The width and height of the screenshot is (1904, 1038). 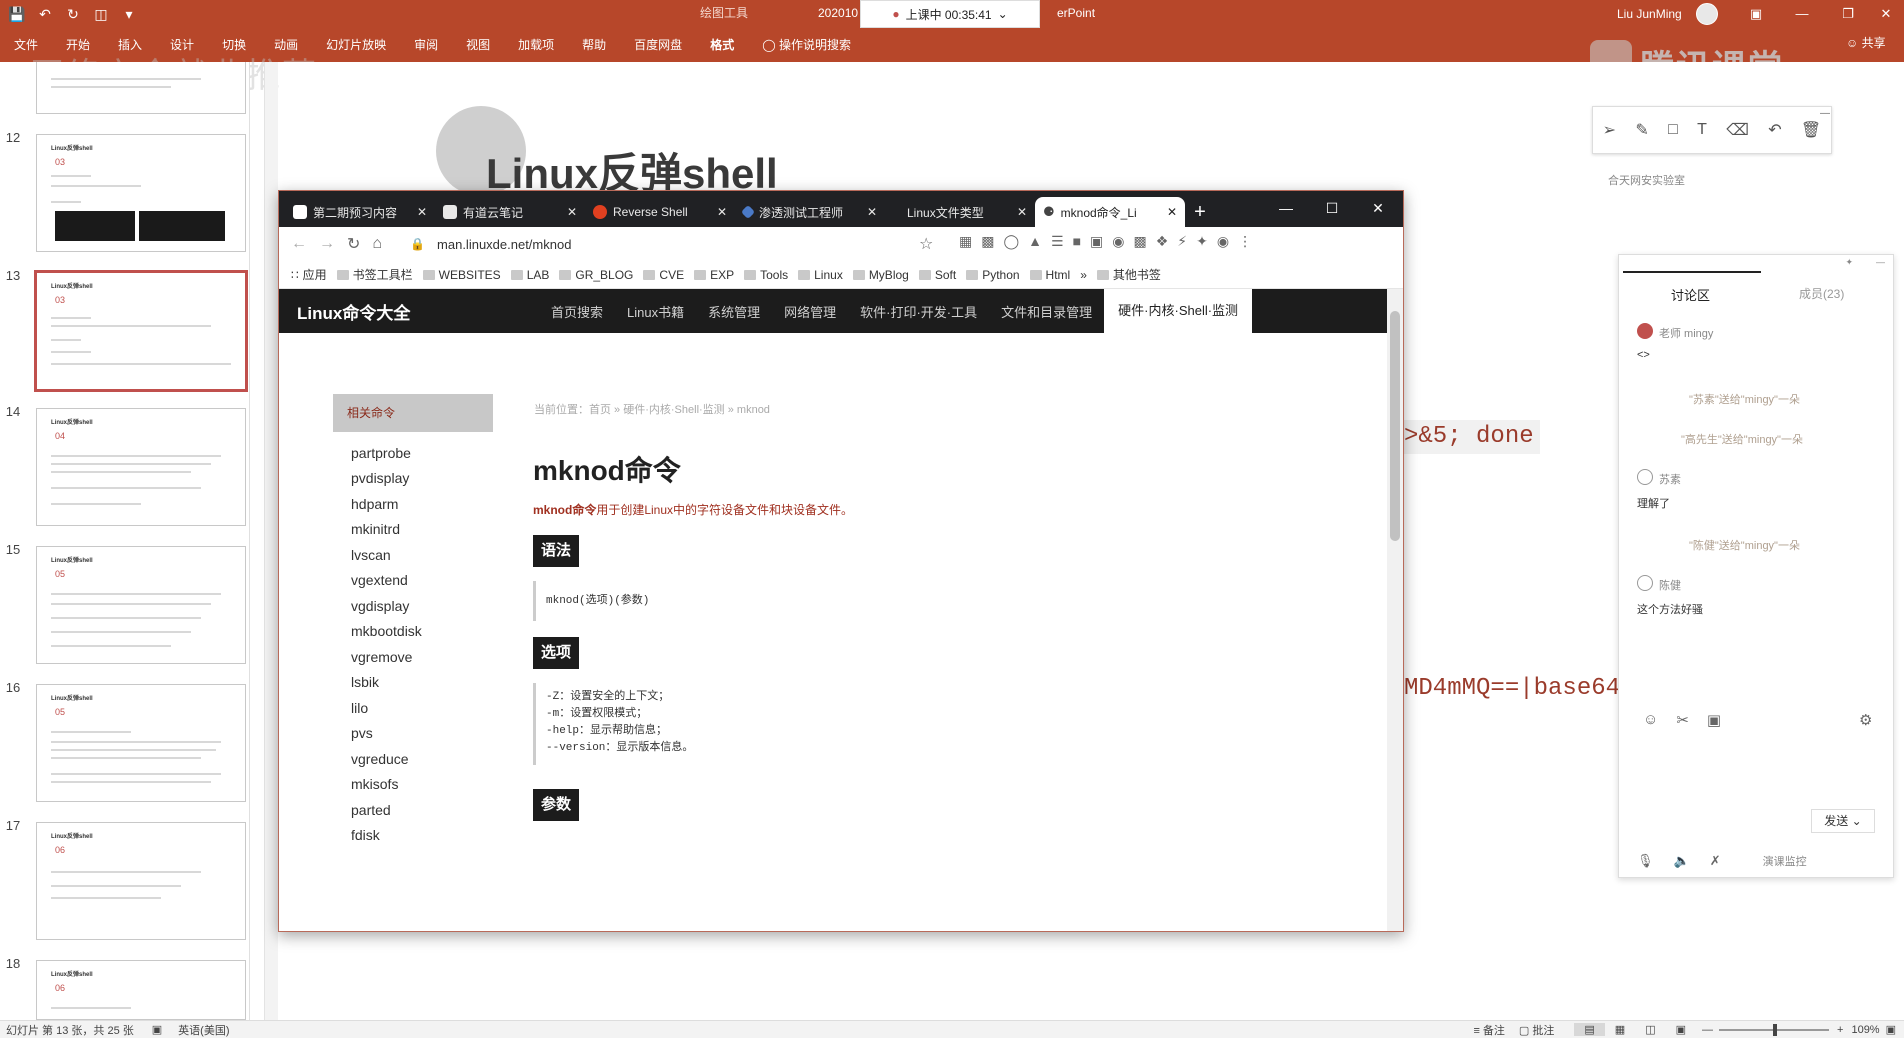 I want to click on user-name: Liu JunMing, so click(x=1649, y=14).